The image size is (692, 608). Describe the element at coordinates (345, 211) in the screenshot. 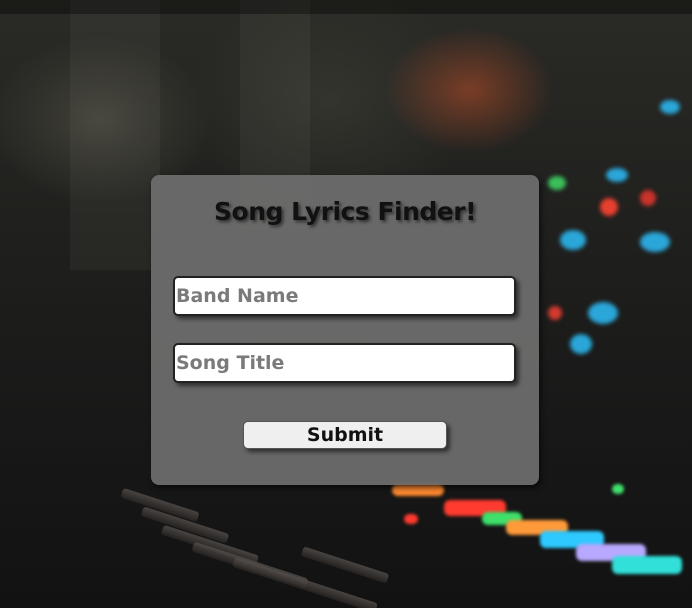

I see `page-title: Song Lyrics Finder!` at that location.